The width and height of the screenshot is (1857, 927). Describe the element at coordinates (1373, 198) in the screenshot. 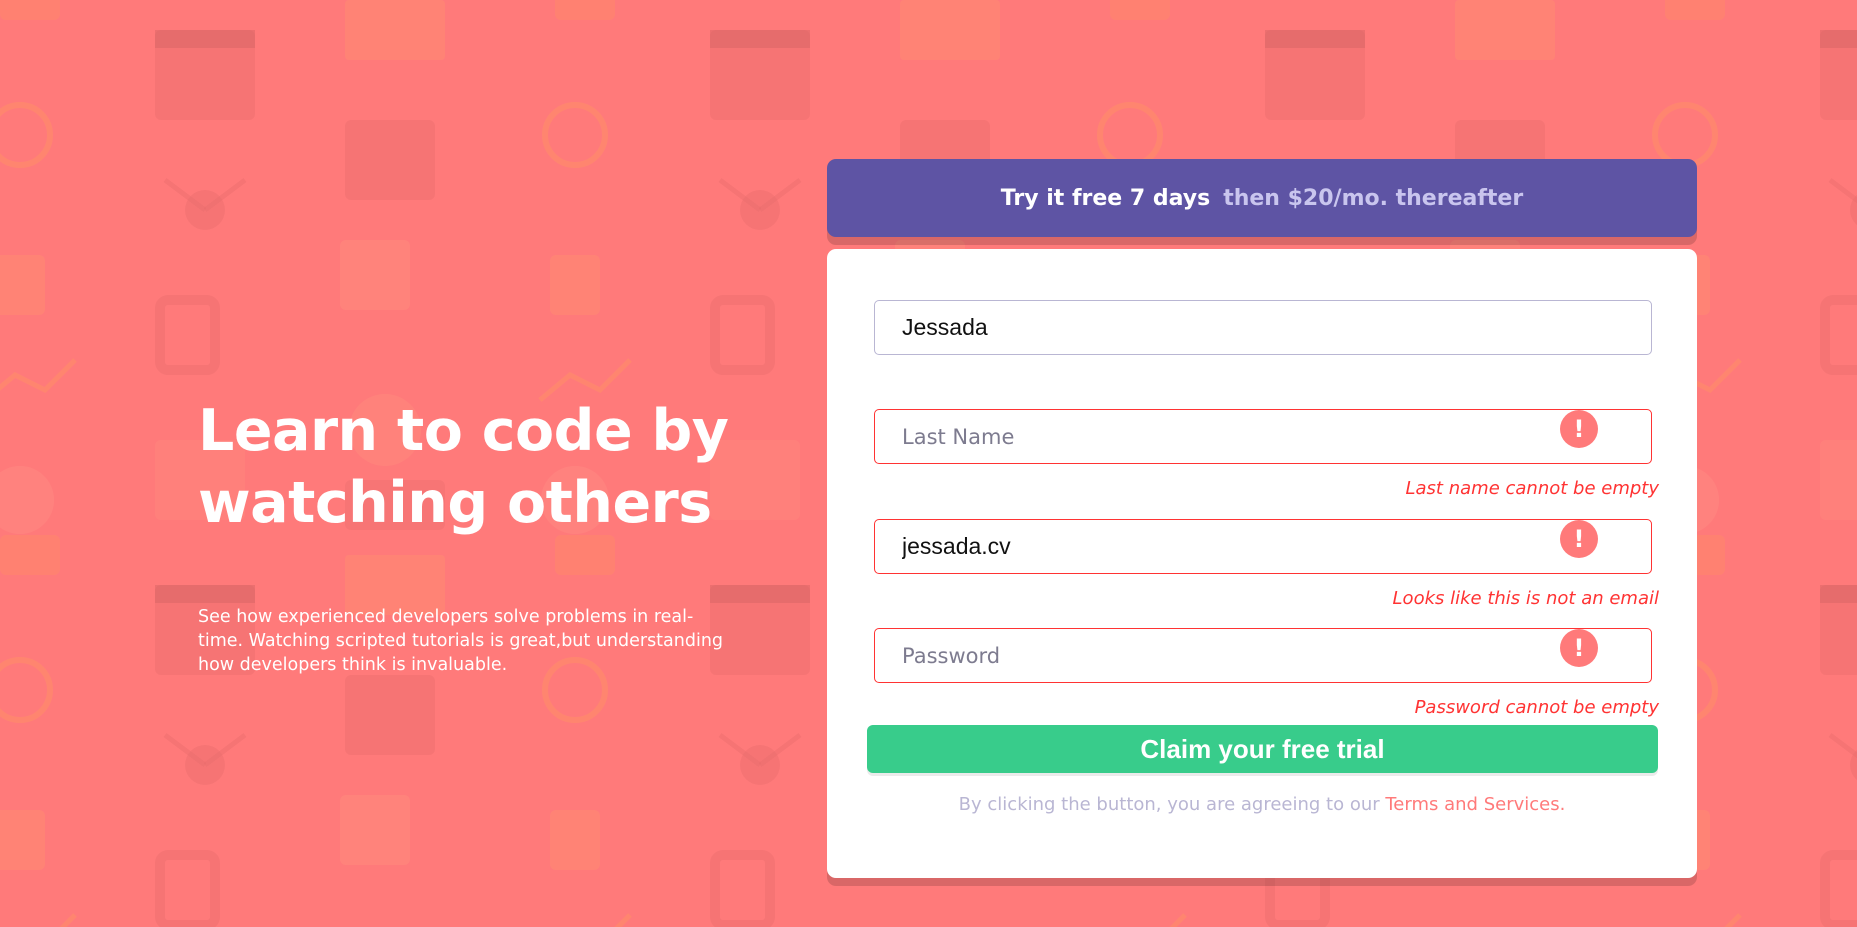

I see `promo-light-text: then $20/mo. thereafter` at that location.